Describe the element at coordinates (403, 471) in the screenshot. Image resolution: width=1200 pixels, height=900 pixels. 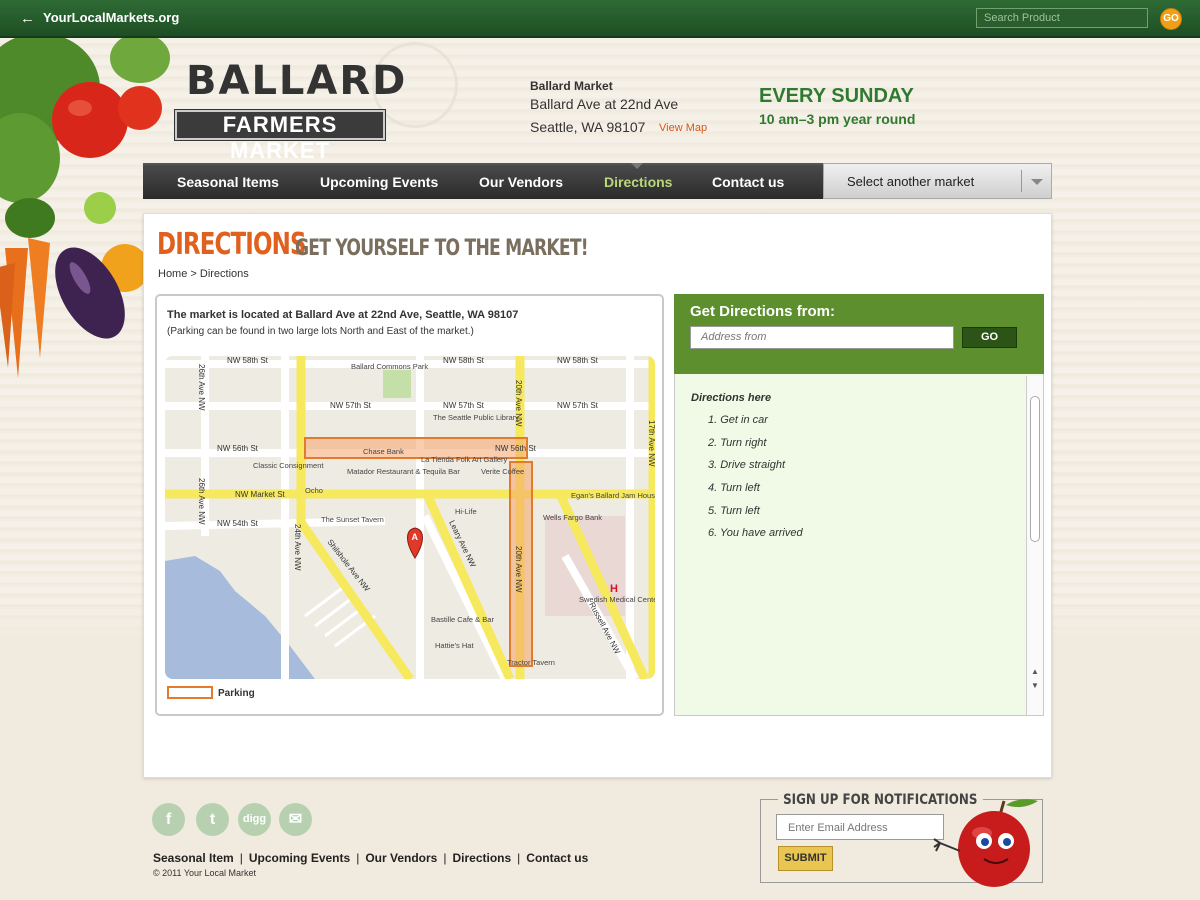
I see `place-label: Matador Restaurant & Tequila Bar` at that location.